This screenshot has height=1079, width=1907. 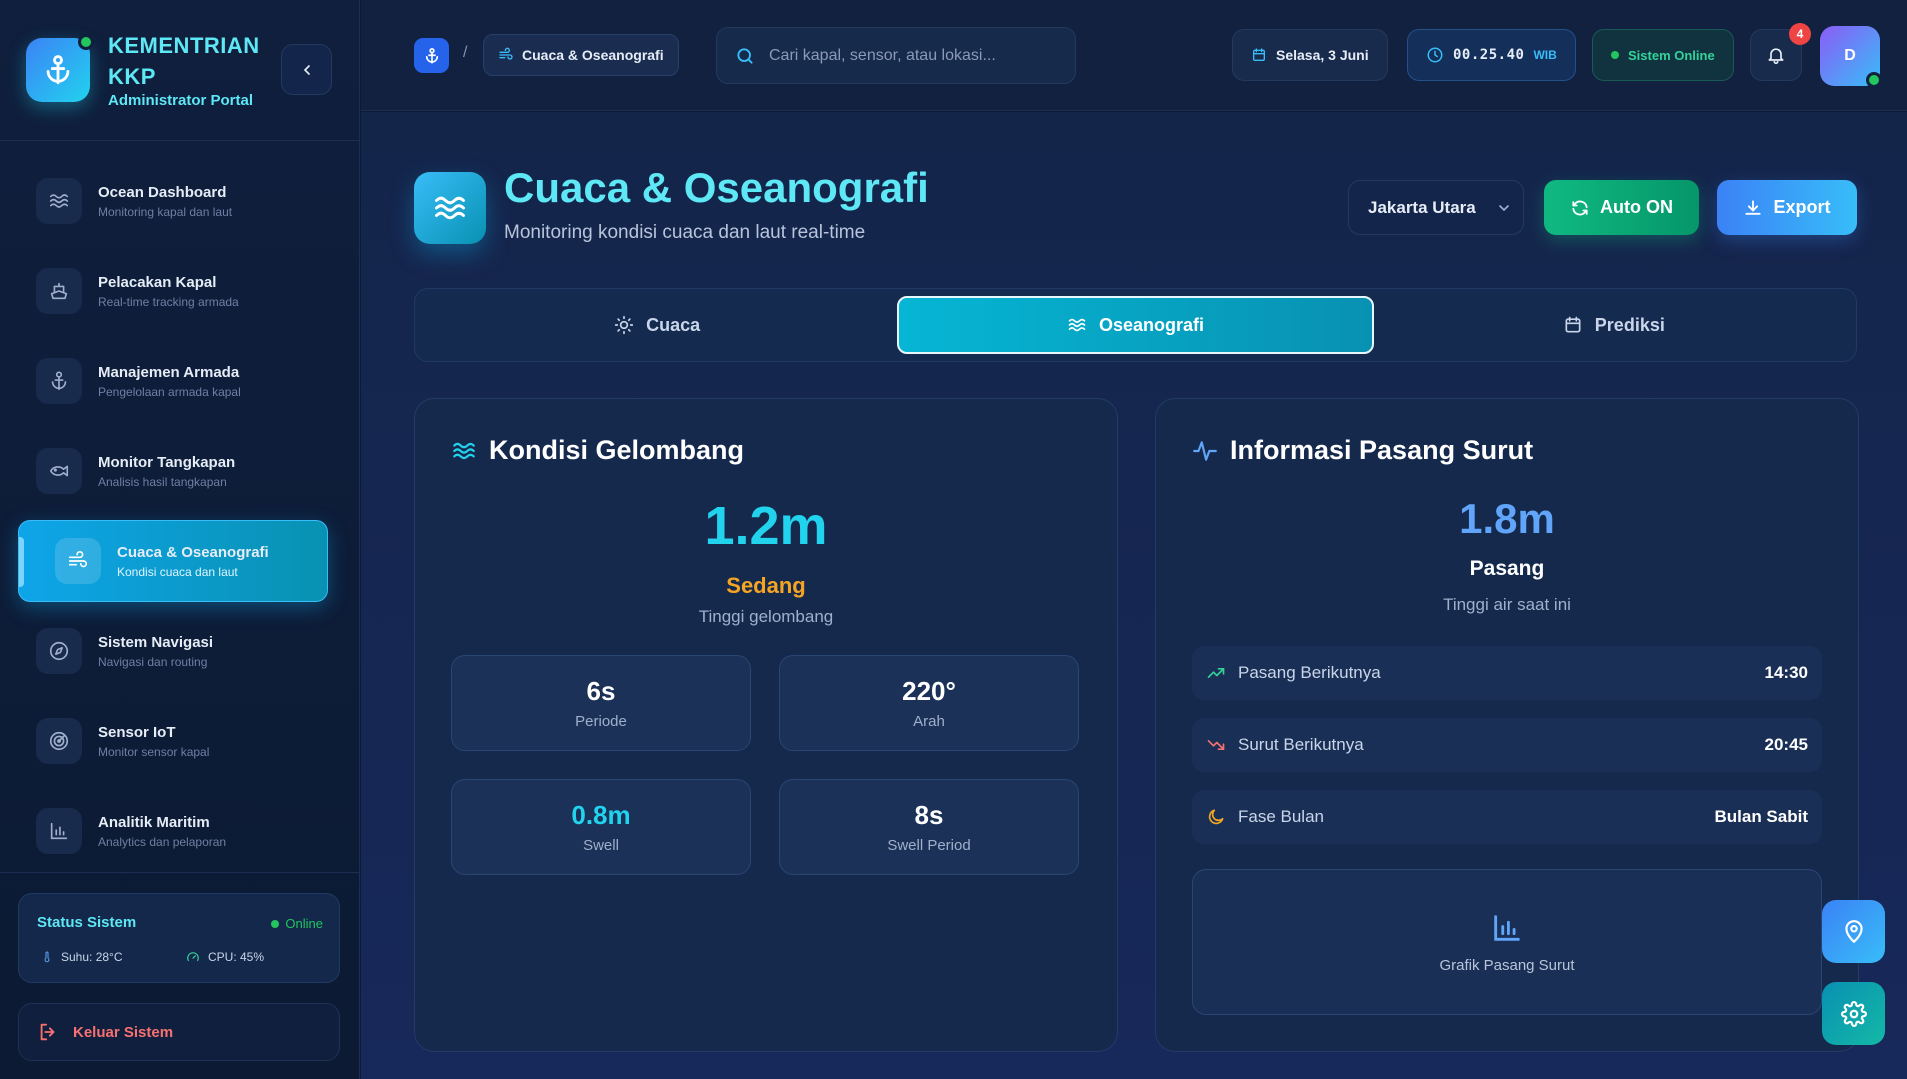 I want to click on notifications-button: 4, so click(x=1780, y=52).